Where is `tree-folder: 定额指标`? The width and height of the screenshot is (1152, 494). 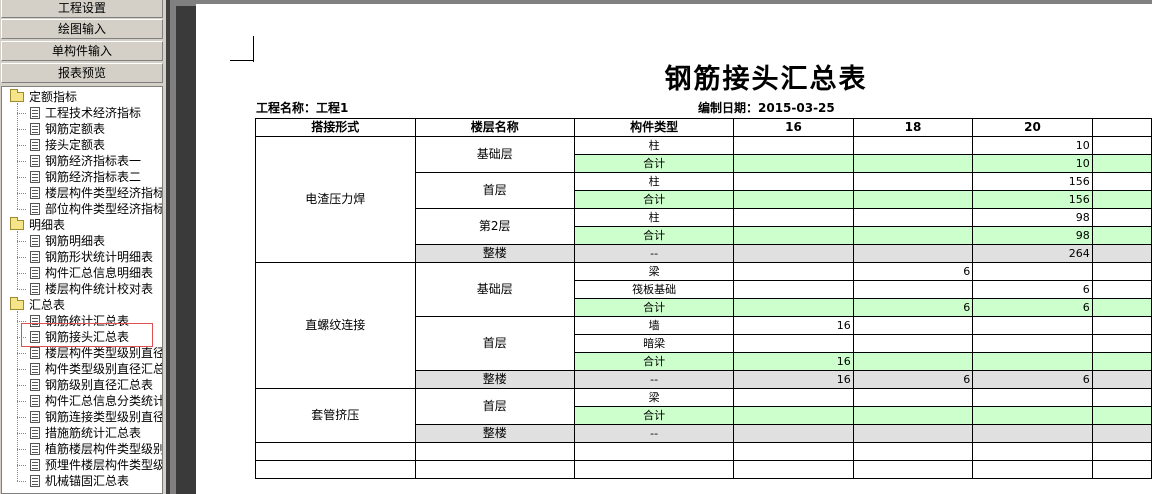
tree-folder: 定额指标 is located at coordinates (85, 97).